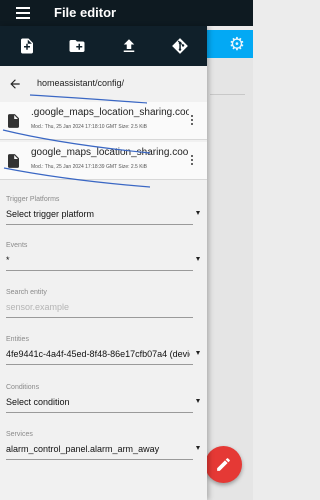 This screenshot has height=500, width=320. I want to click on conditions-select: Conditions Select condition, so click(104, 398).